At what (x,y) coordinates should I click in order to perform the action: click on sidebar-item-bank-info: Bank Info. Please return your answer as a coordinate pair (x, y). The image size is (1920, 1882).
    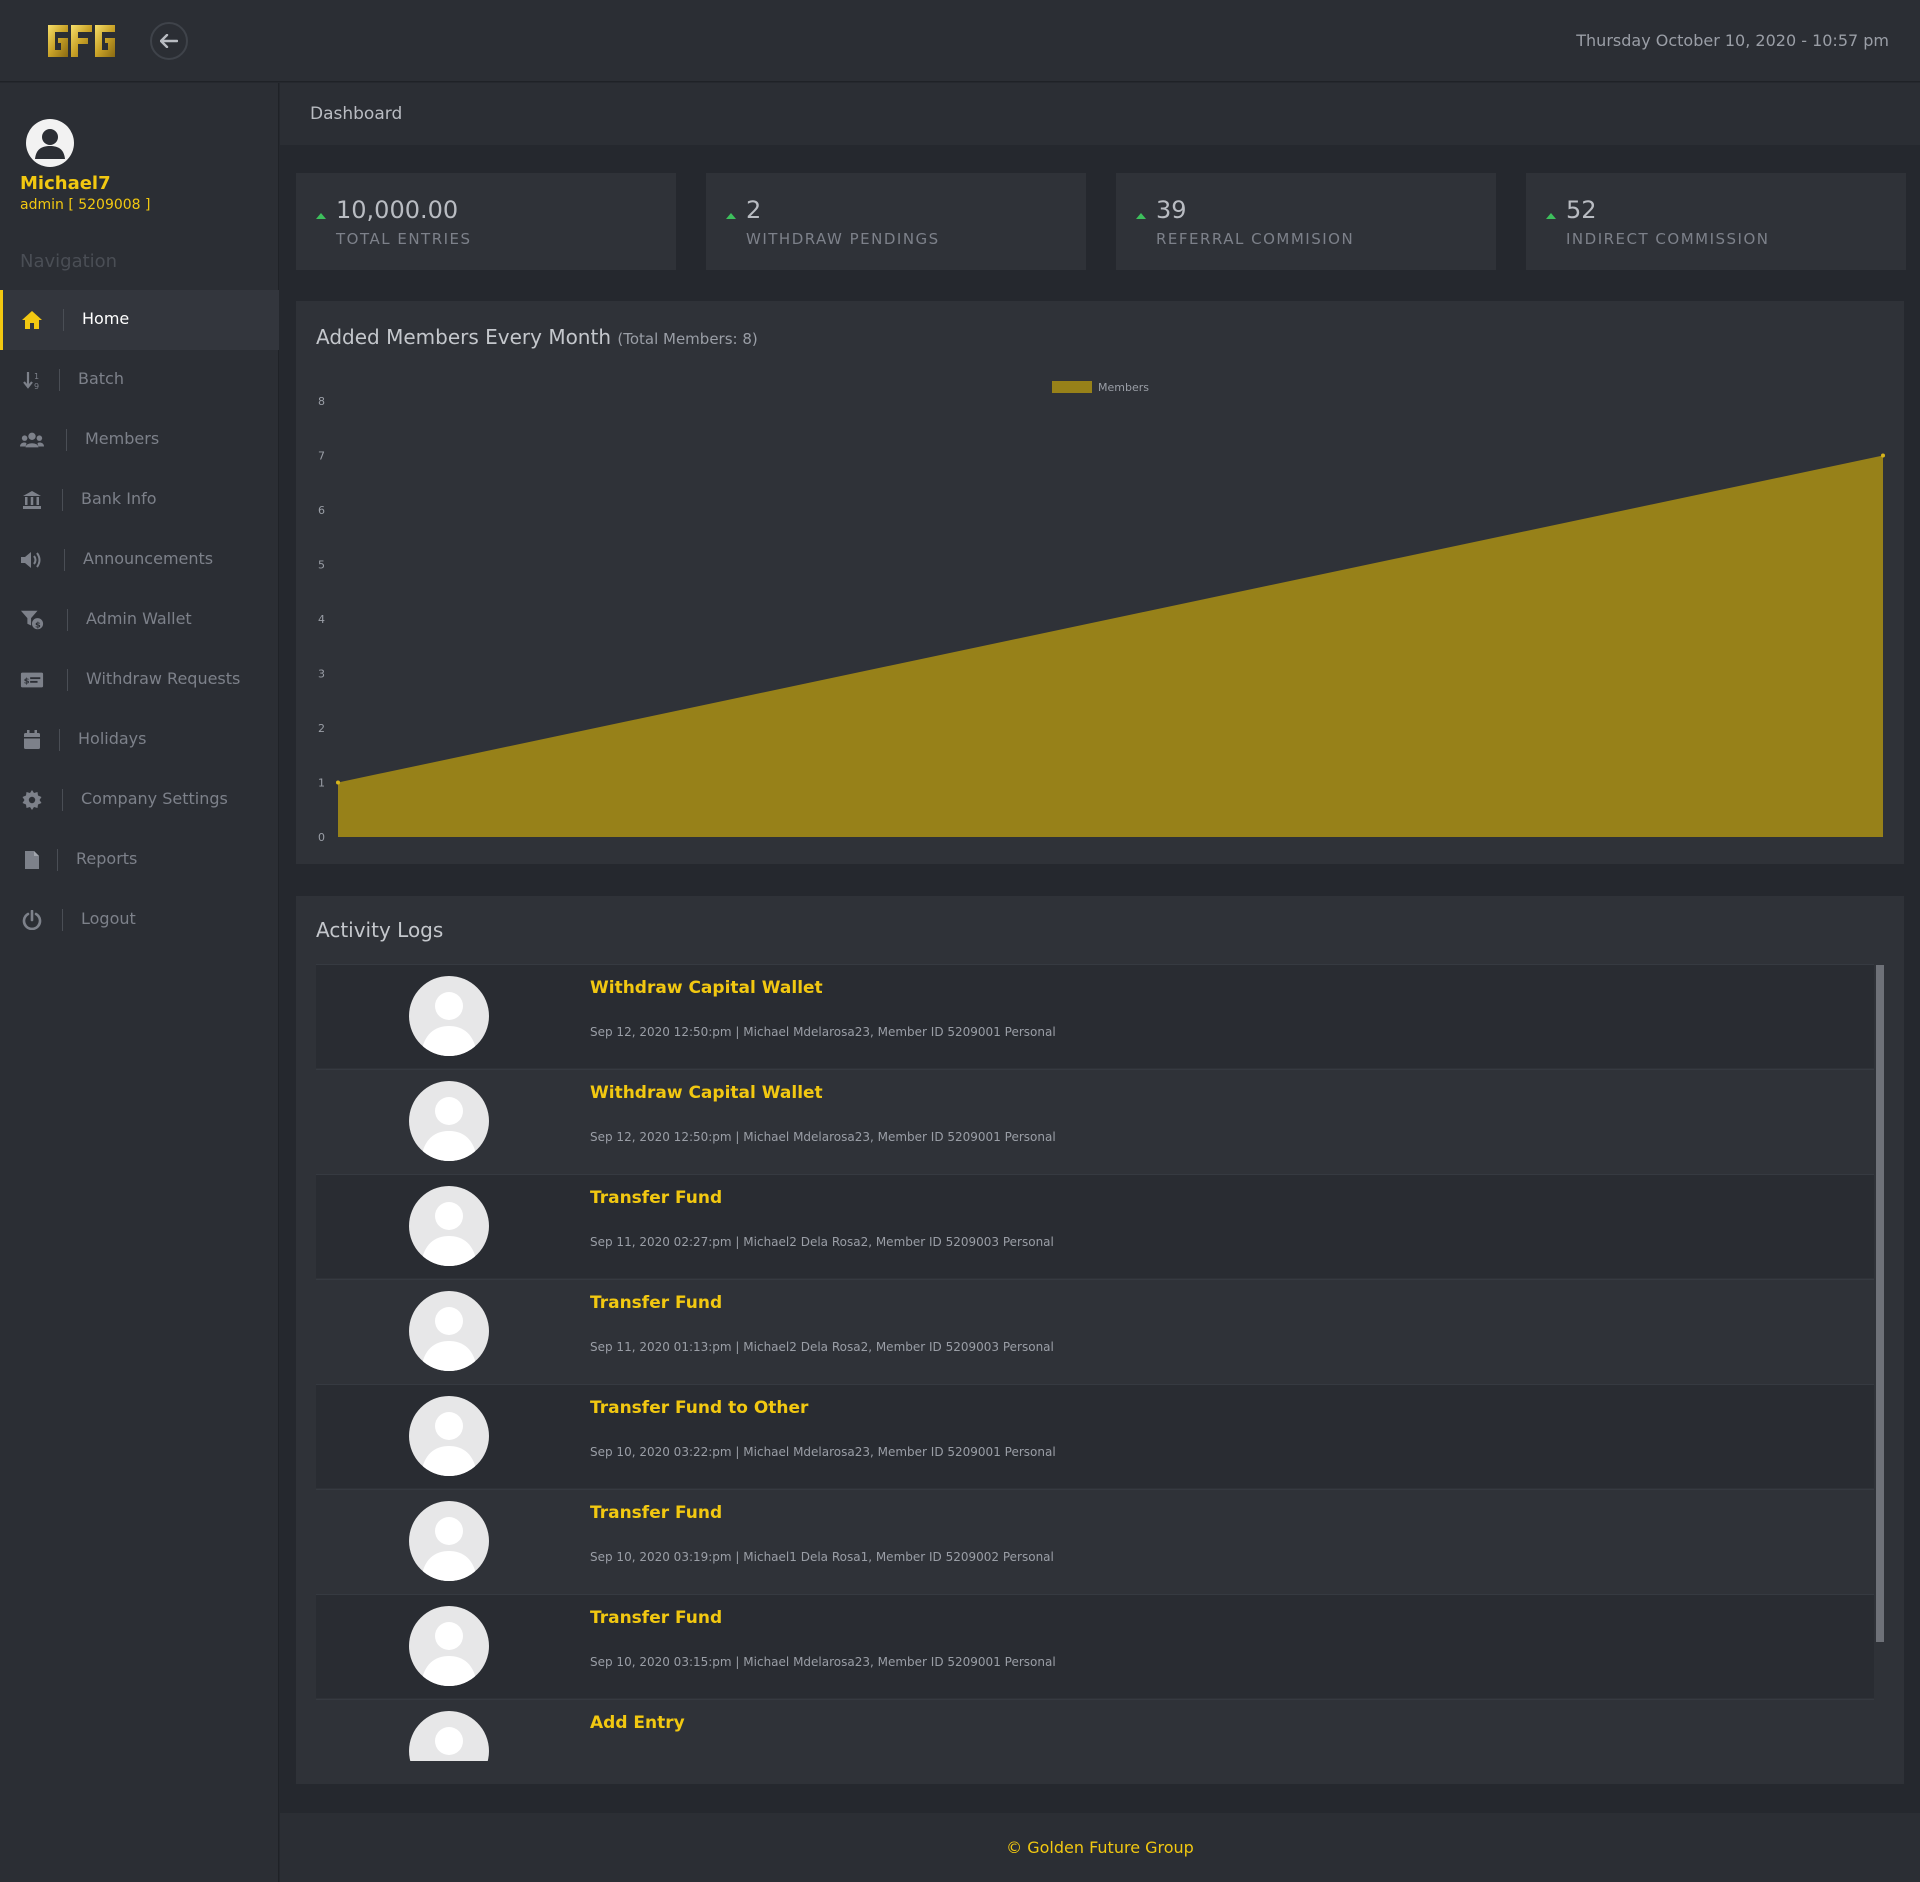
    Looking at the image, I should click on (139, 500).